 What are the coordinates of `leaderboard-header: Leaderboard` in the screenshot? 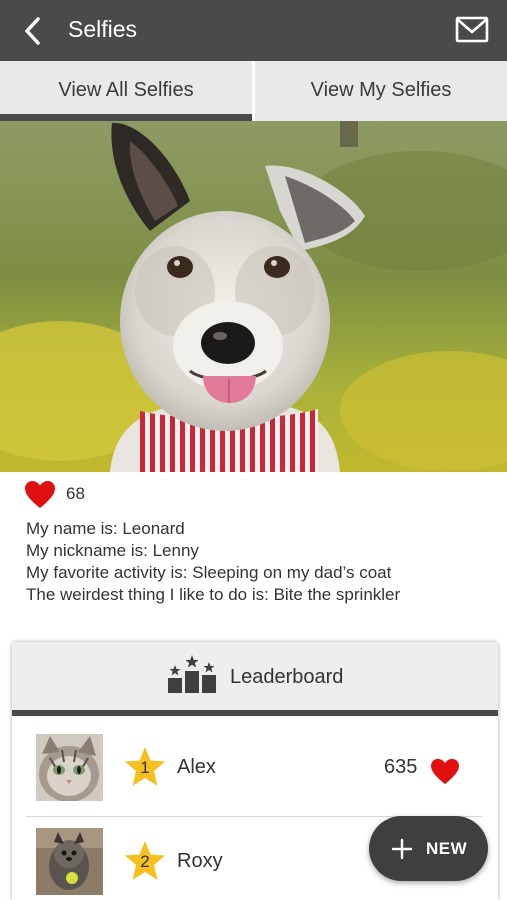 It's located at (255, 676).